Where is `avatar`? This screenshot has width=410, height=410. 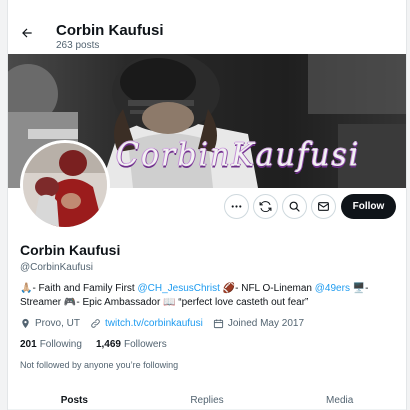
avatar is located at coordinates (65, 185).